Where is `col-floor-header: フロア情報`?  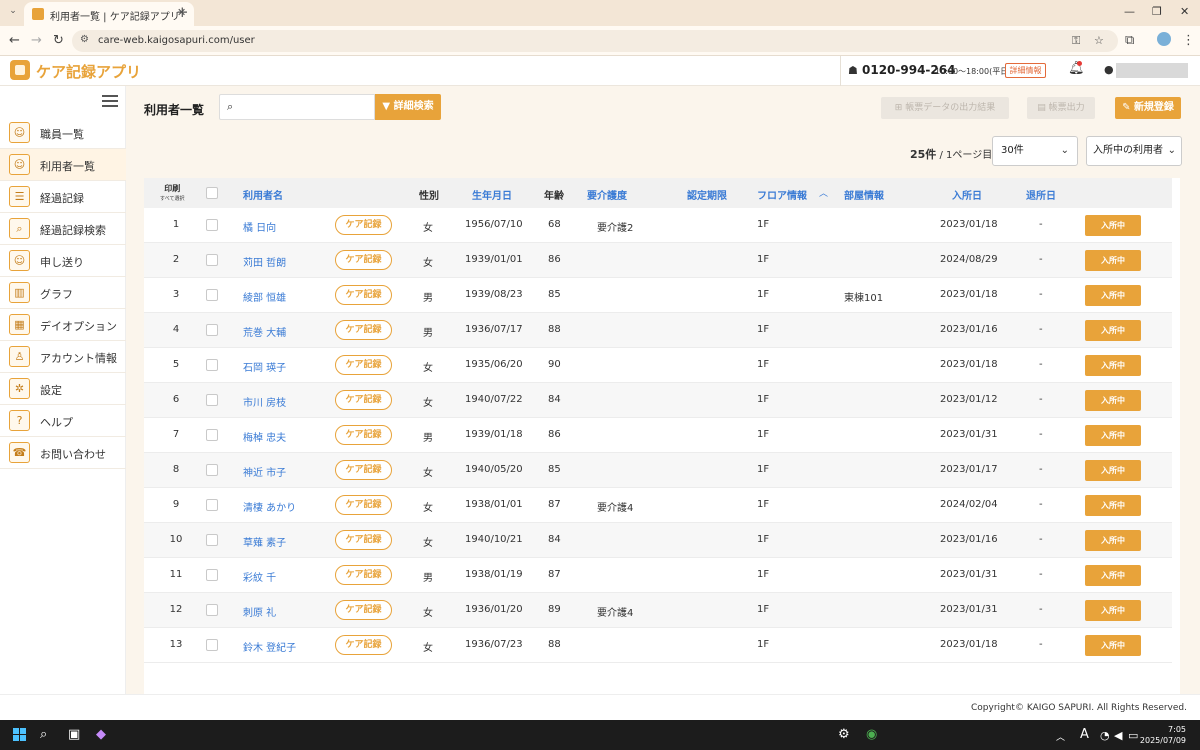 col-floor-header: フロア情報 is located at coordinates (782, 194).